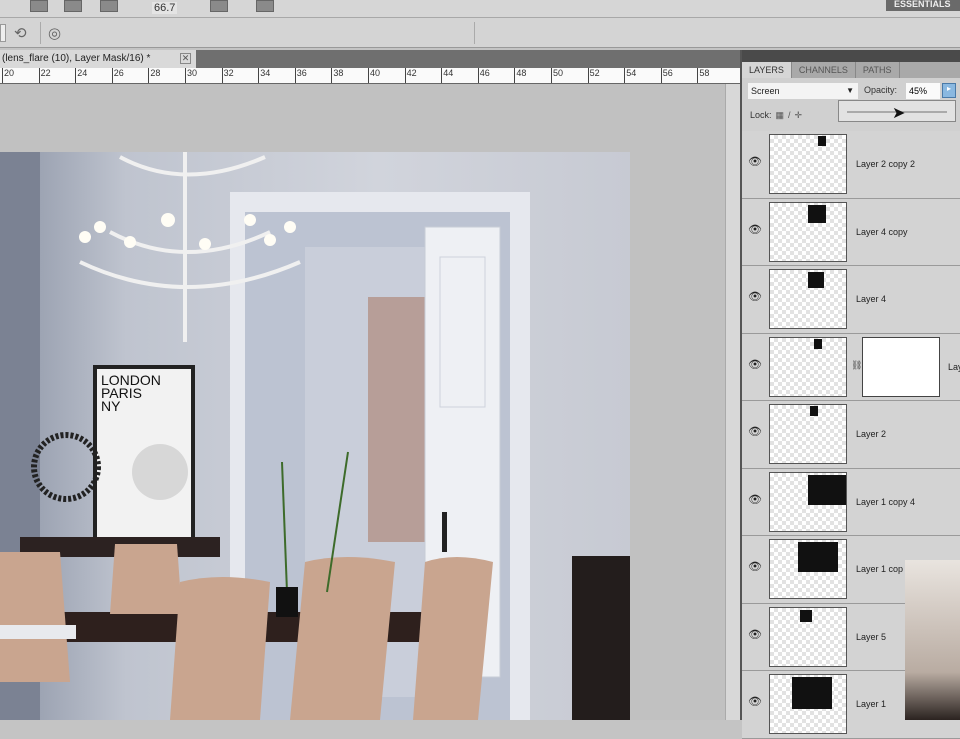 The image size is (960, 739). Describe the element at coordinates (117, 75) in the screenshot. I see `ruler-tick: 26` at that location.